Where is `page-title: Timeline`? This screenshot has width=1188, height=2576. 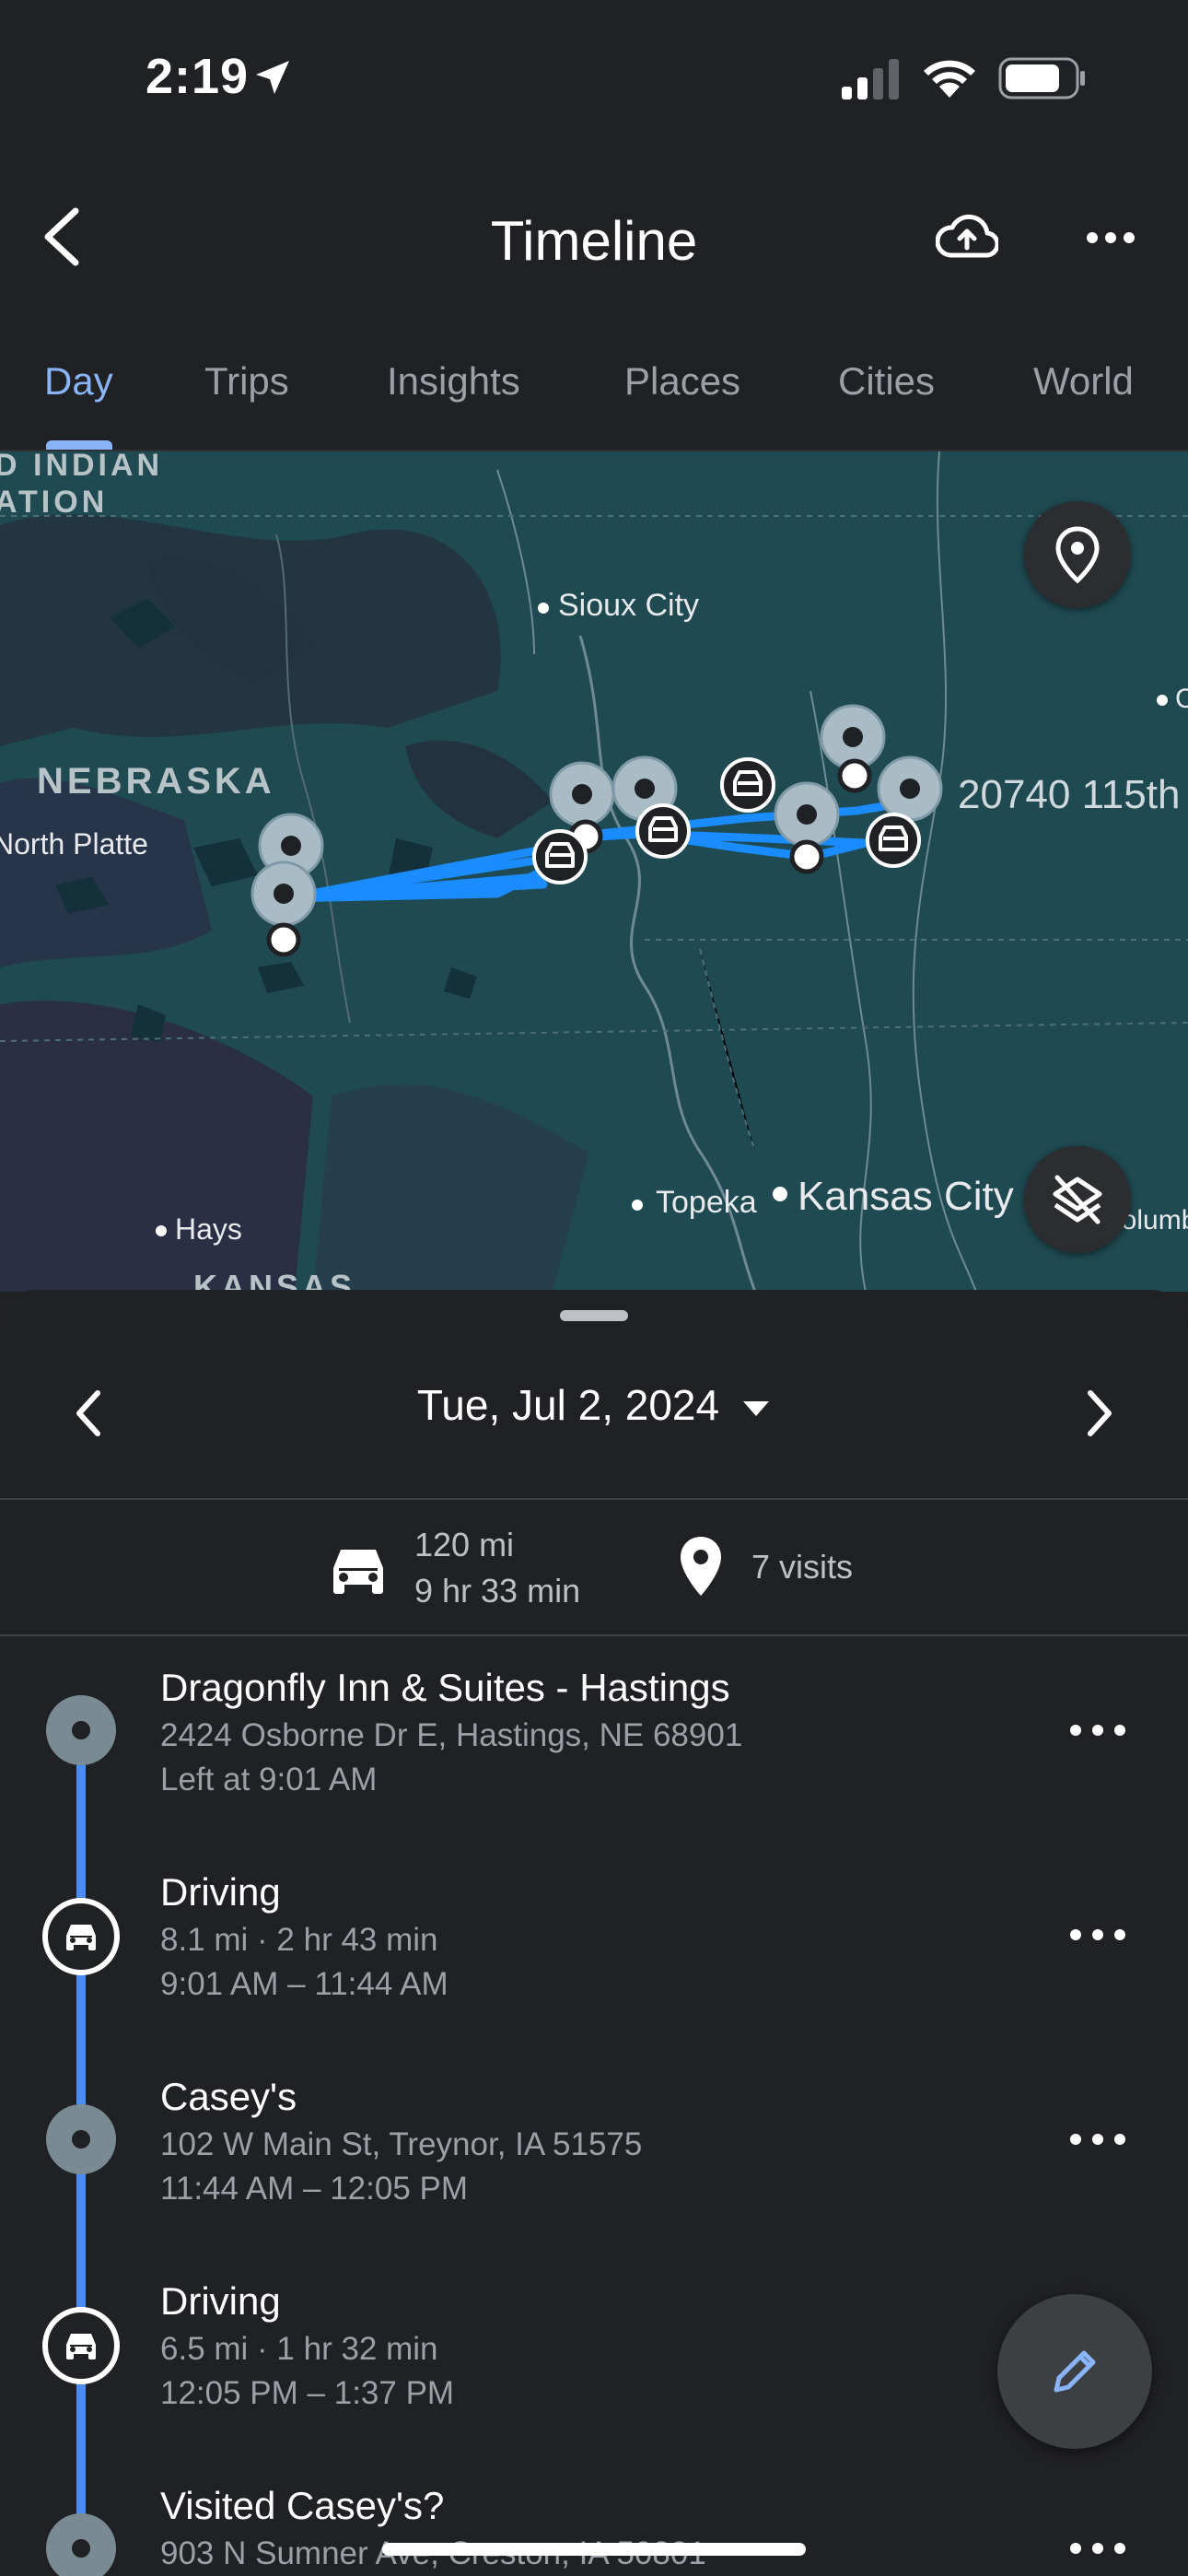 page-title: Timeline is located at coordinates (594, 241).